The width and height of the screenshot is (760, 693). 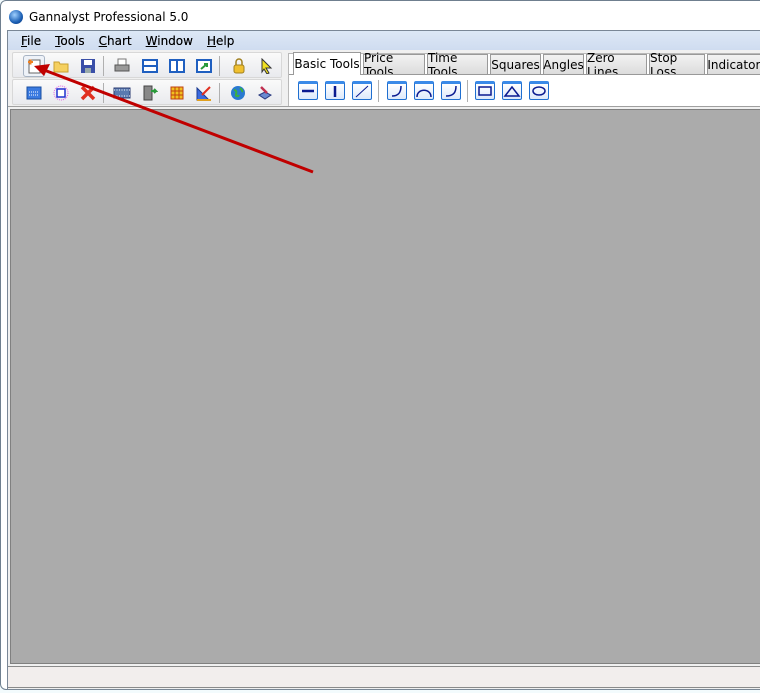 I want to click on tile-vertical-button, so click(x=177, y=66).